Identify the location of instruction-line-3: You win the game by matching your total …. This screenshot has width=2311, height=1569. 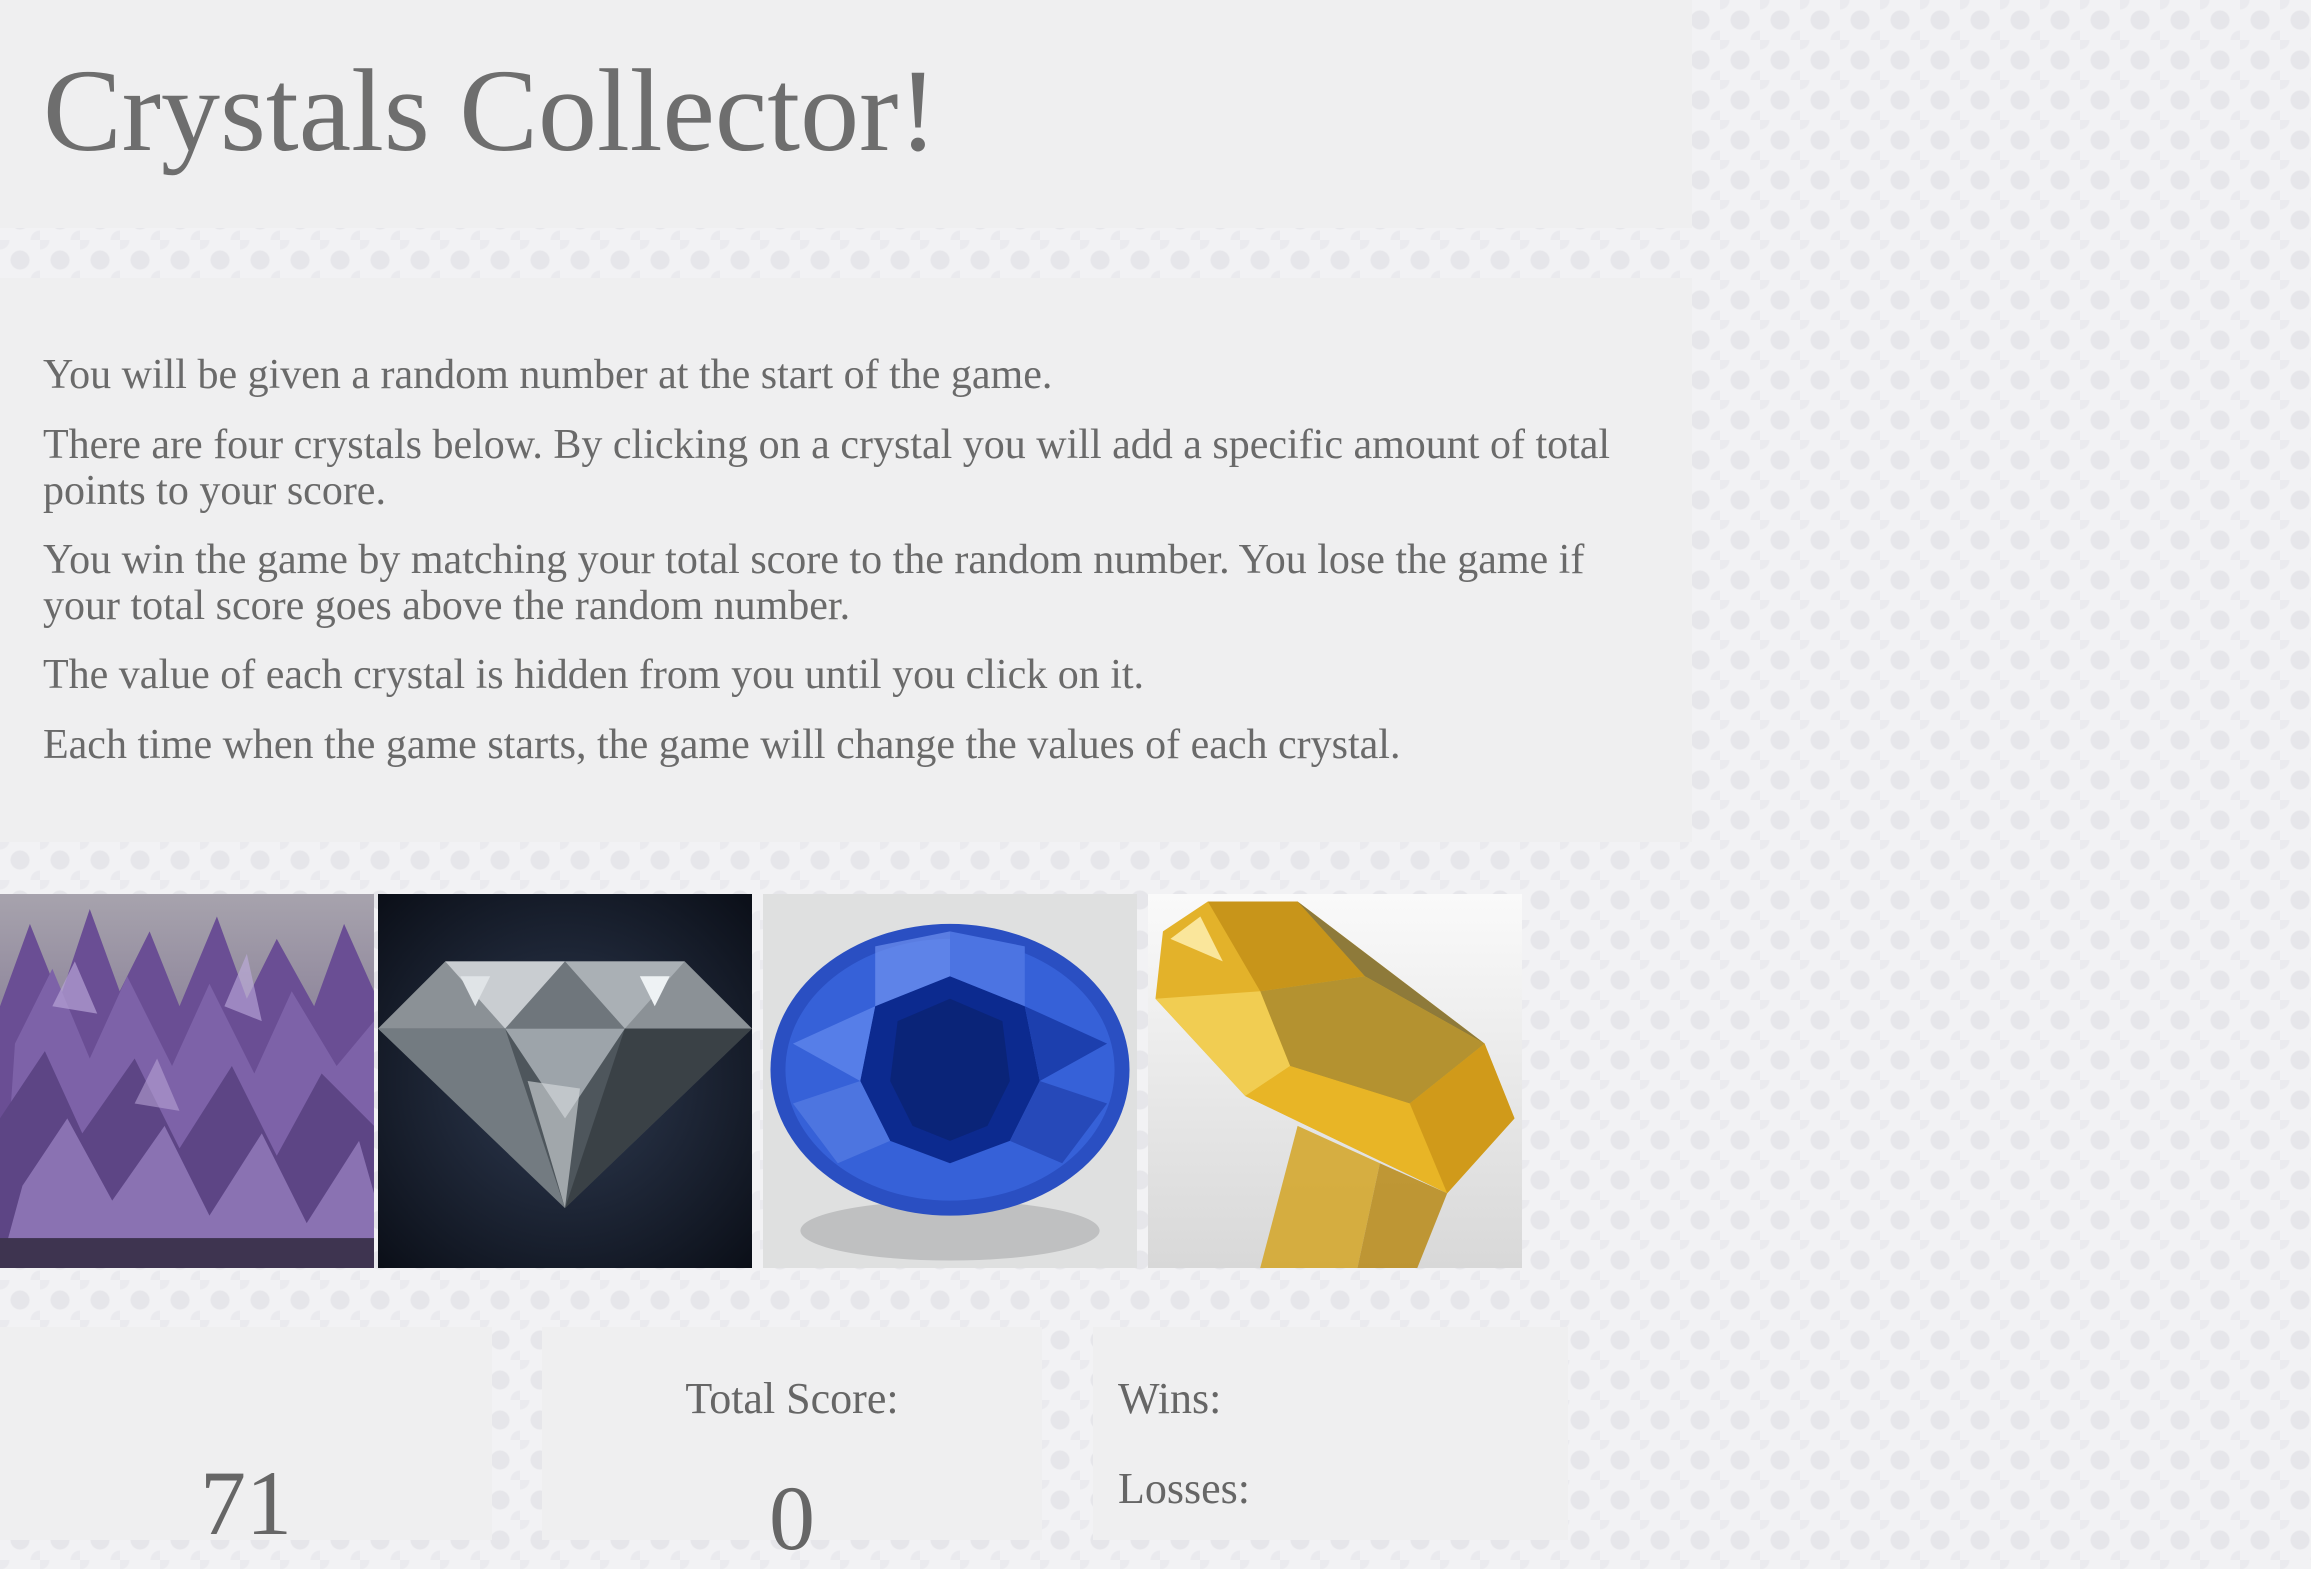
(814, 583).